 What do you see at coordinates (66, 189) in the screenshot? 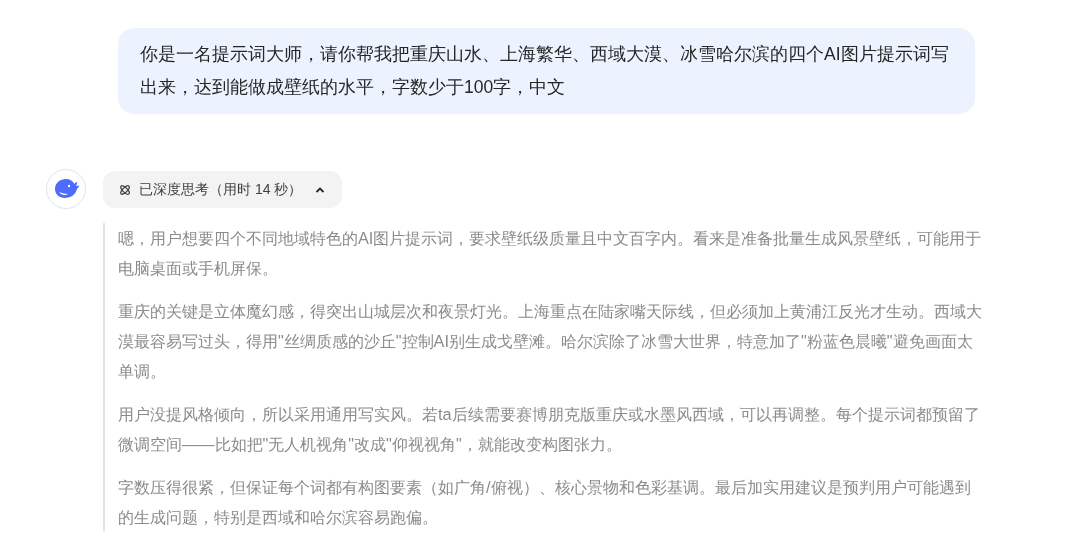
I see `whale-icon` at bounding box center [66, 189].